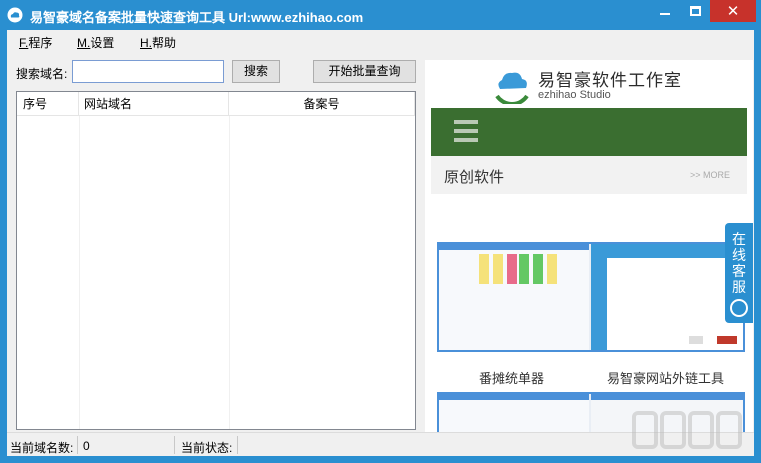 This screenshot has width=761, height=463. Describe the element at coordinates (380, 459) in the screenshot. I see `window-border-bottom` at that location.